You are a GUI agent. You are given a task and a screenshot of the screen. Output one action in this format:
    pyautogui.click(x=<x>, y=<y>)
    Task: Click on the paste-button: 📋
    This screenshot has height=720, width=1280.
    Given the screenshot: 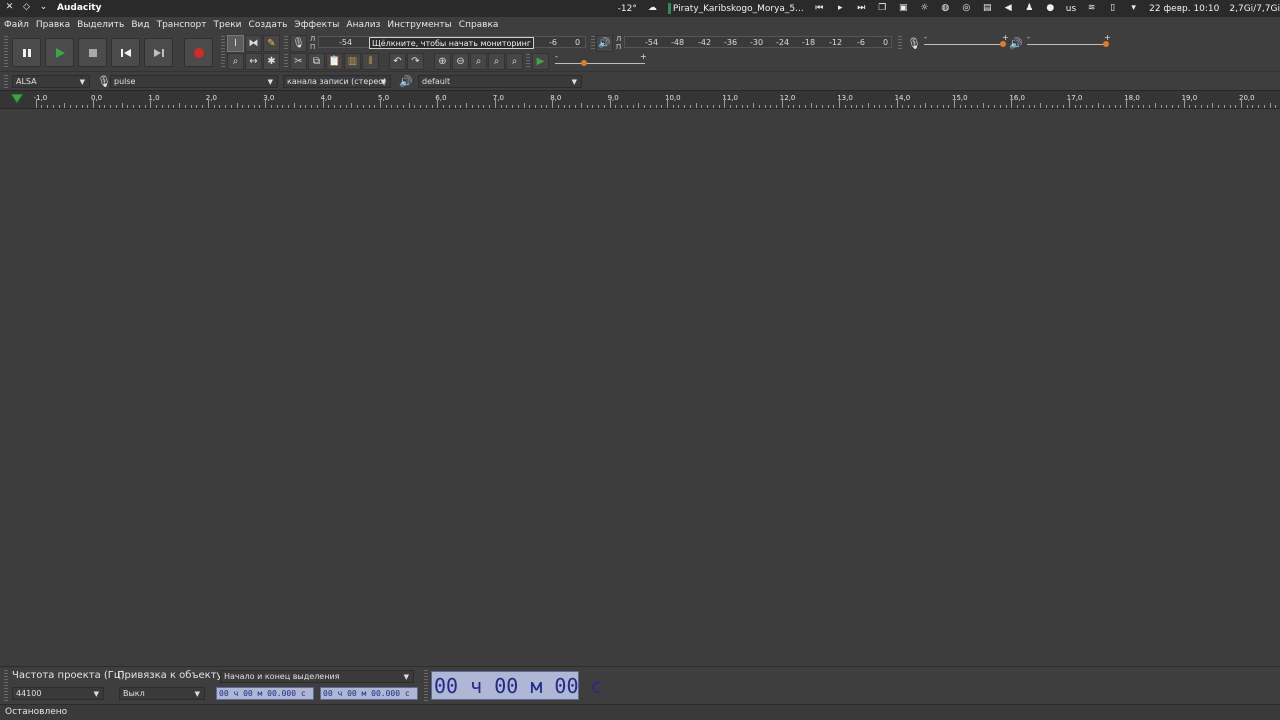 What is the action you would take?
    pyautogui.click(x=334, y=61)
    